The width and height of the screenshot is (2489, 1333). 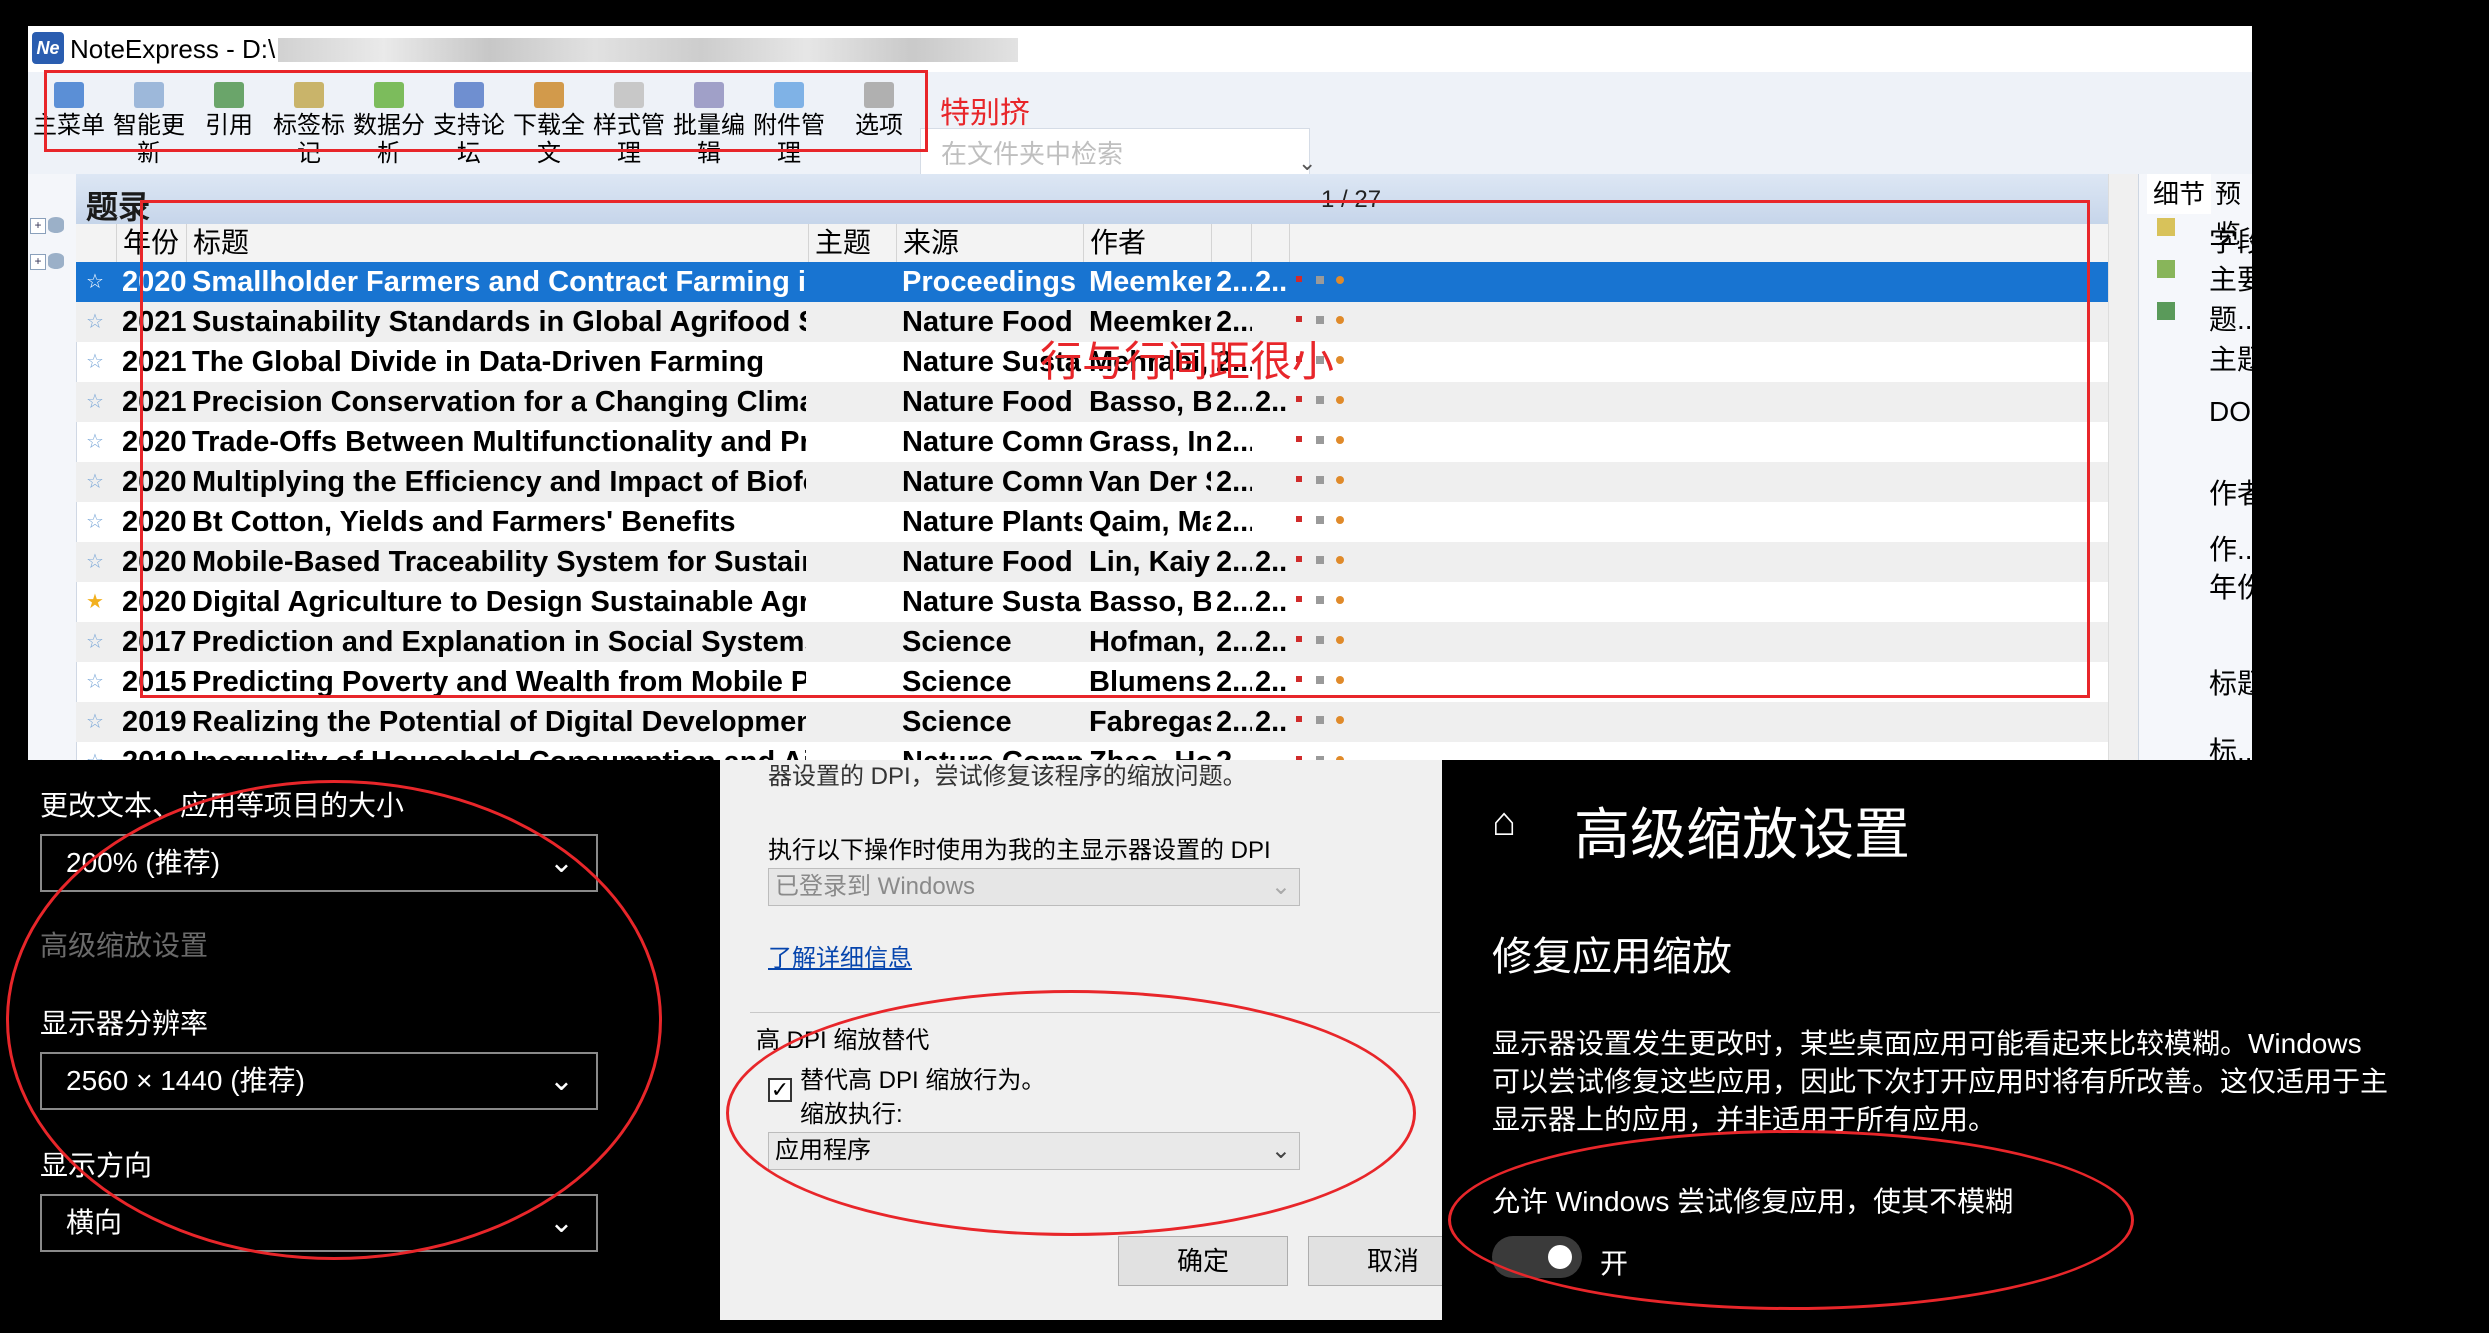 What do you see at coordinates (2230, 683) in the screenshot?
I see `field-label: 标题` at bounding box center [2230, 683].